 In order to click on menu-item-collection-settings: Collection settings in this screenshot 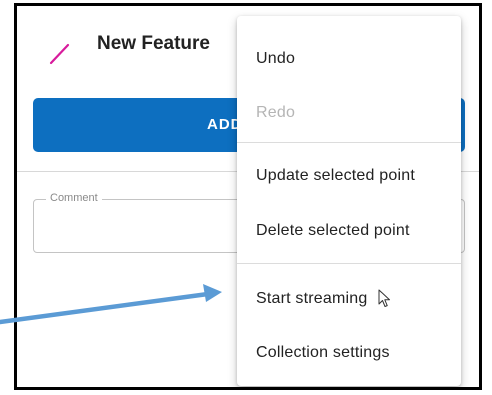, I will do `click(349, 353)`.